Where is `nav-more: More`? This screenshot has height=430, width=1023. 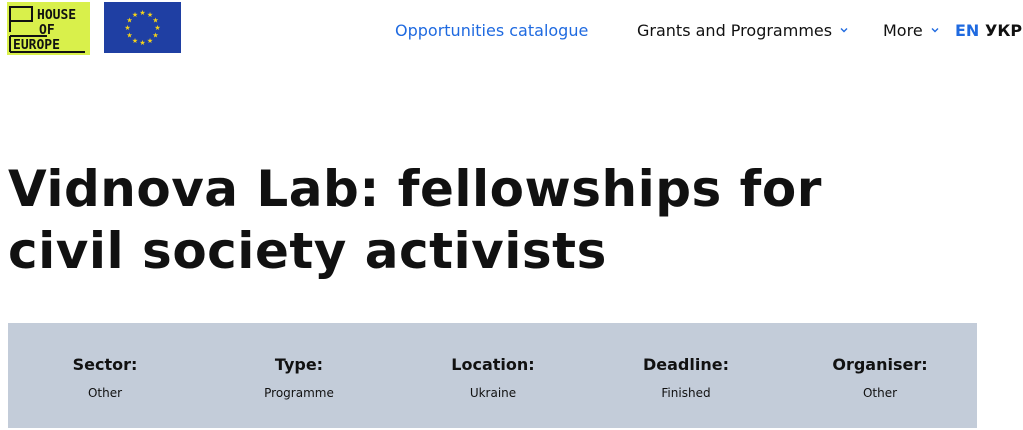
nav-more: More is located at coordinates (912, 30).